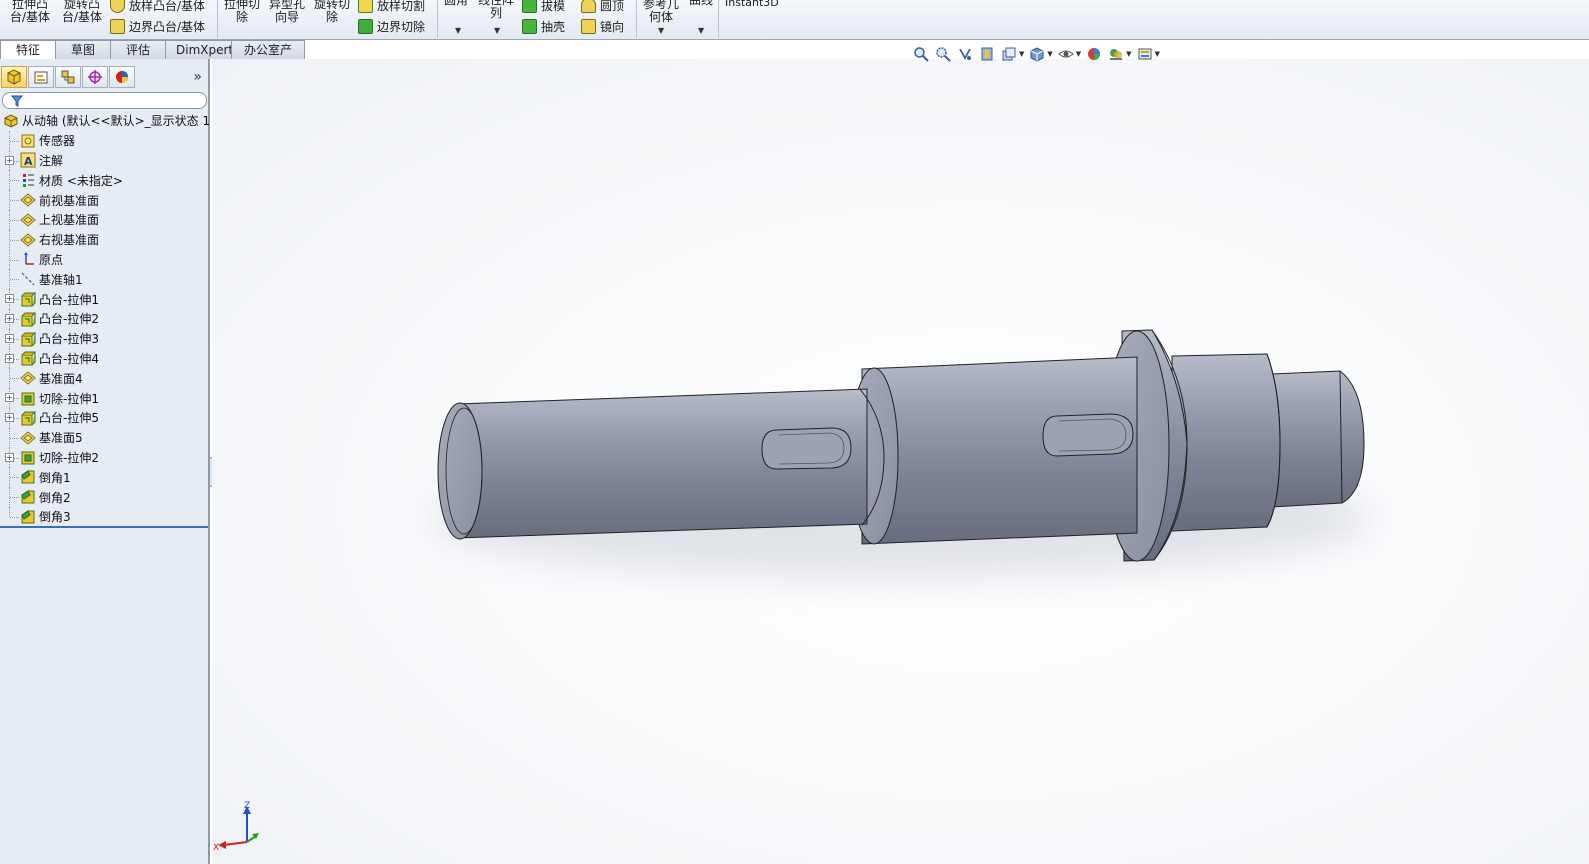 The image size is (1589, 864). What do you see at coordinates (391, 7) in the screenshot?
I see `loft-cut-button: 放样切割` at bounding box center [391, 7].